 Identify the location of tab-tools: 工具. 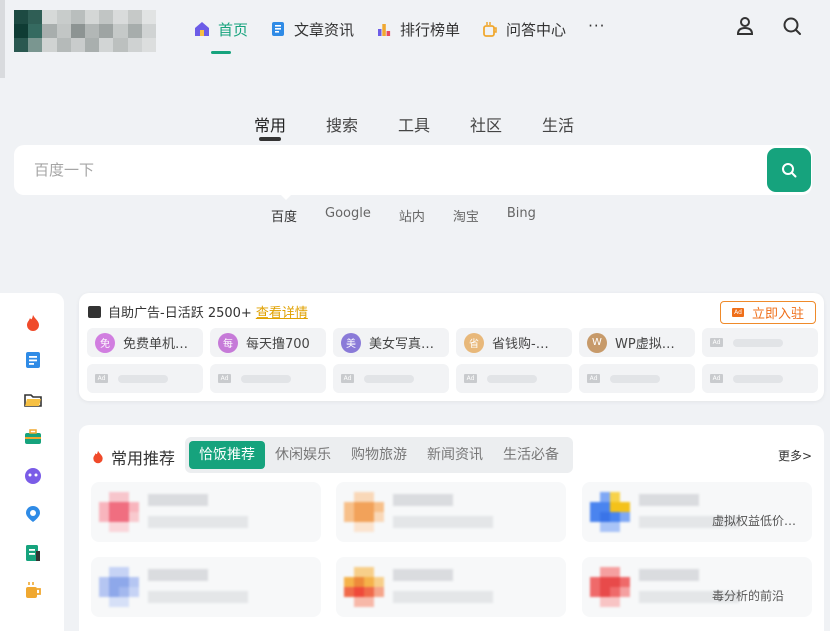
(434, 124).